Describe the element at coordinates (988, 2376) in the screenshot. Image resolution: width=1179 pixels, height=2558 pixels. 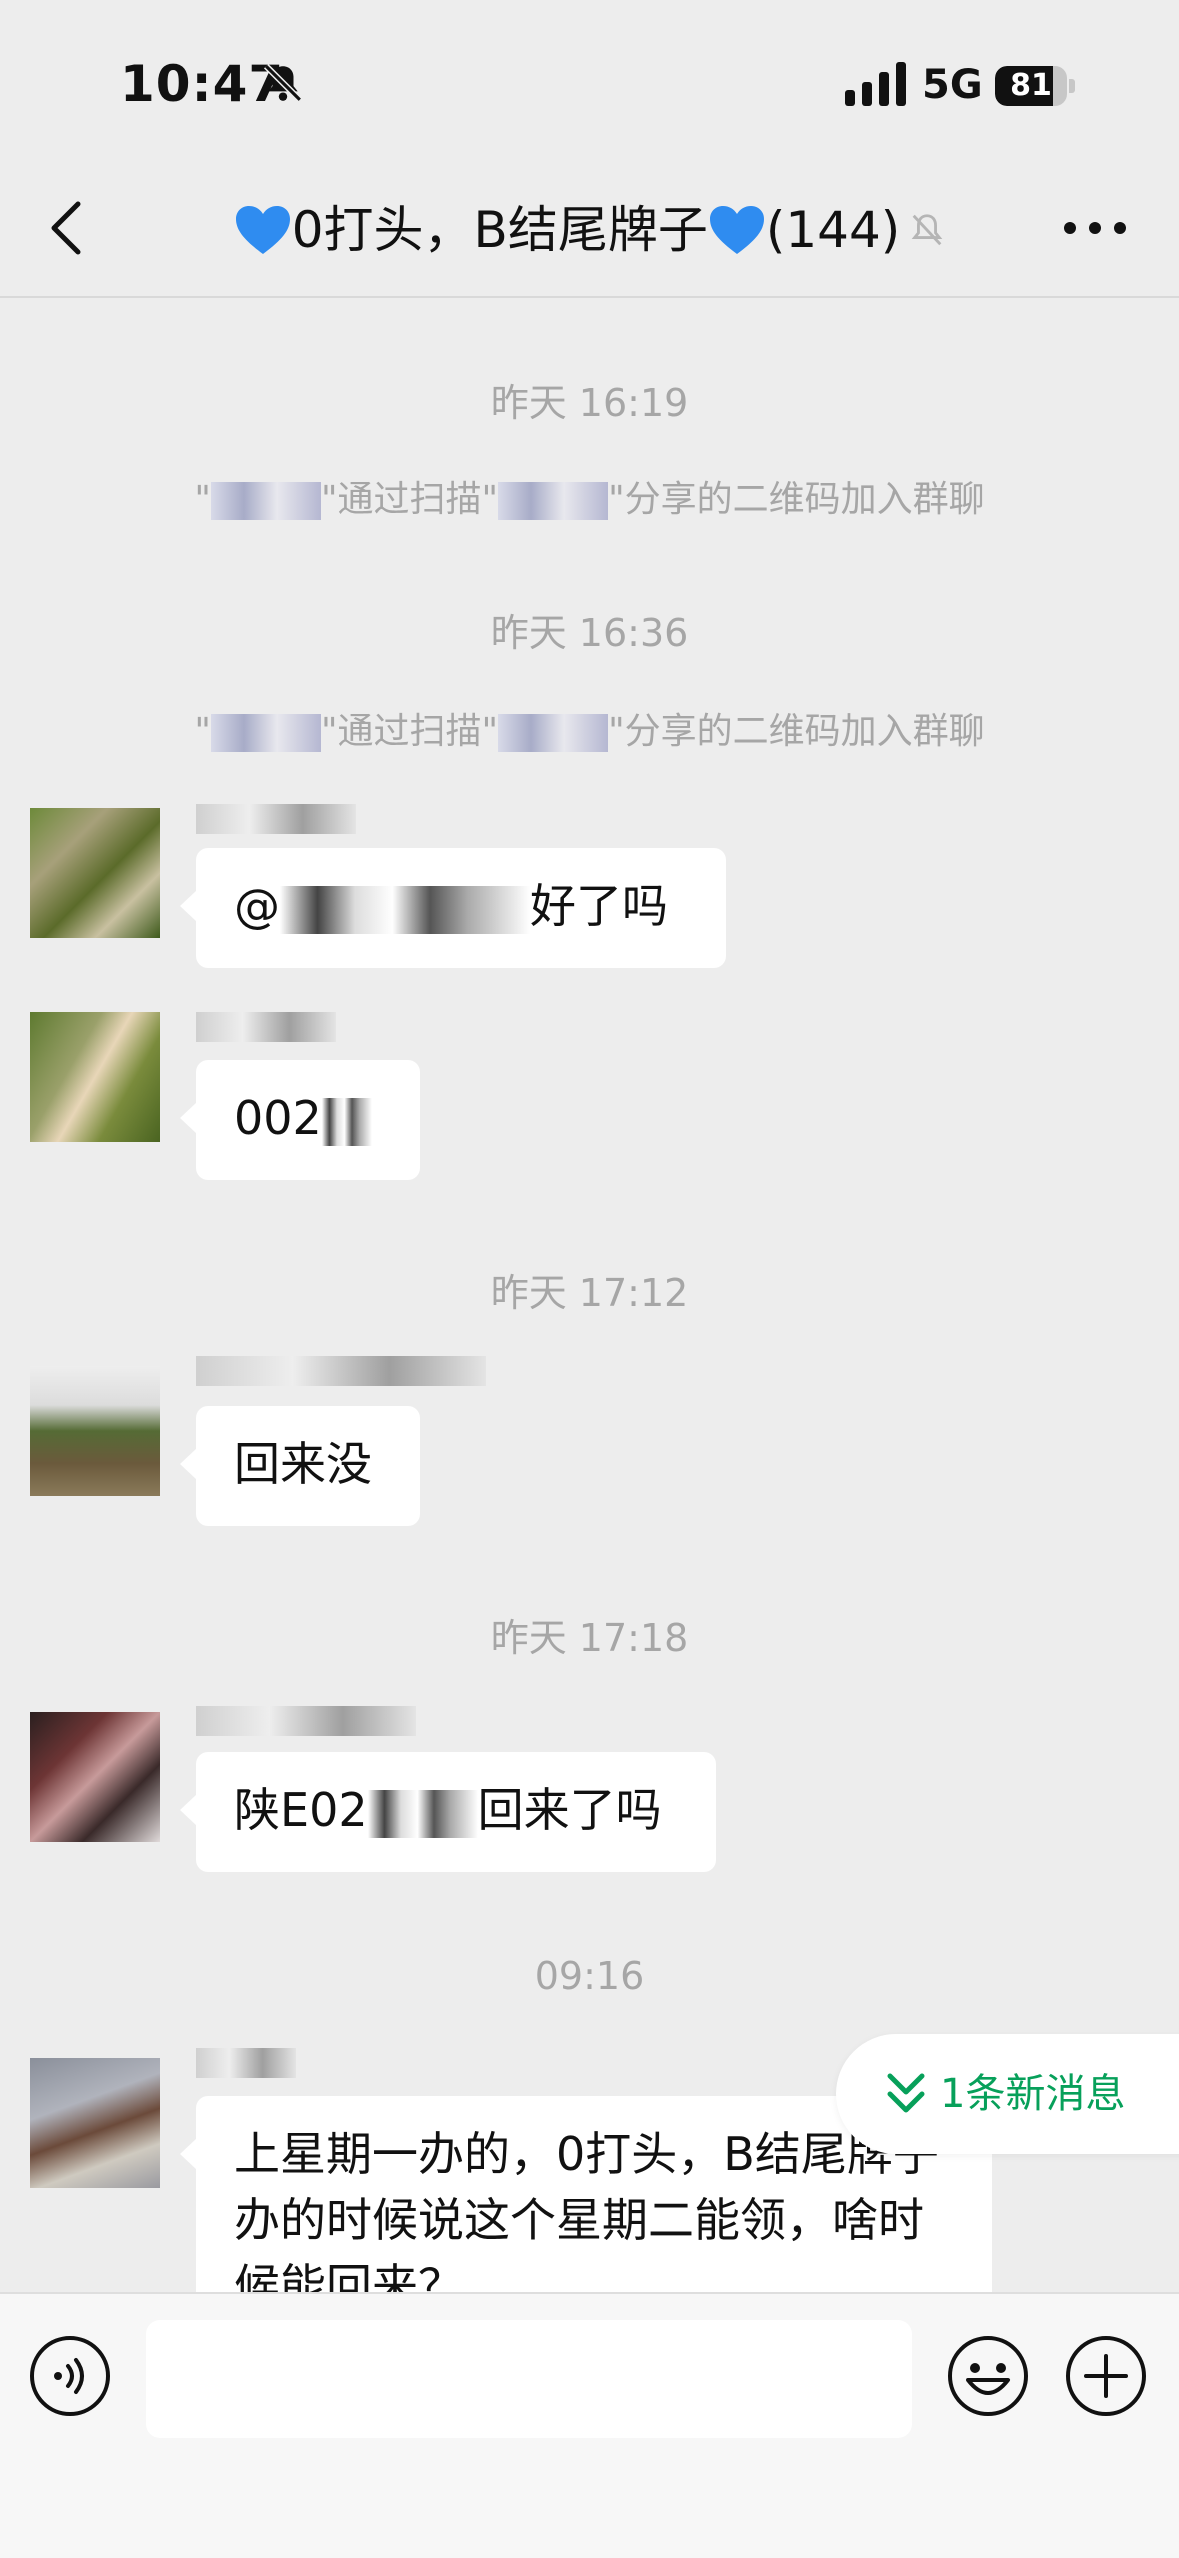
I see `emoji-icon` at that location.